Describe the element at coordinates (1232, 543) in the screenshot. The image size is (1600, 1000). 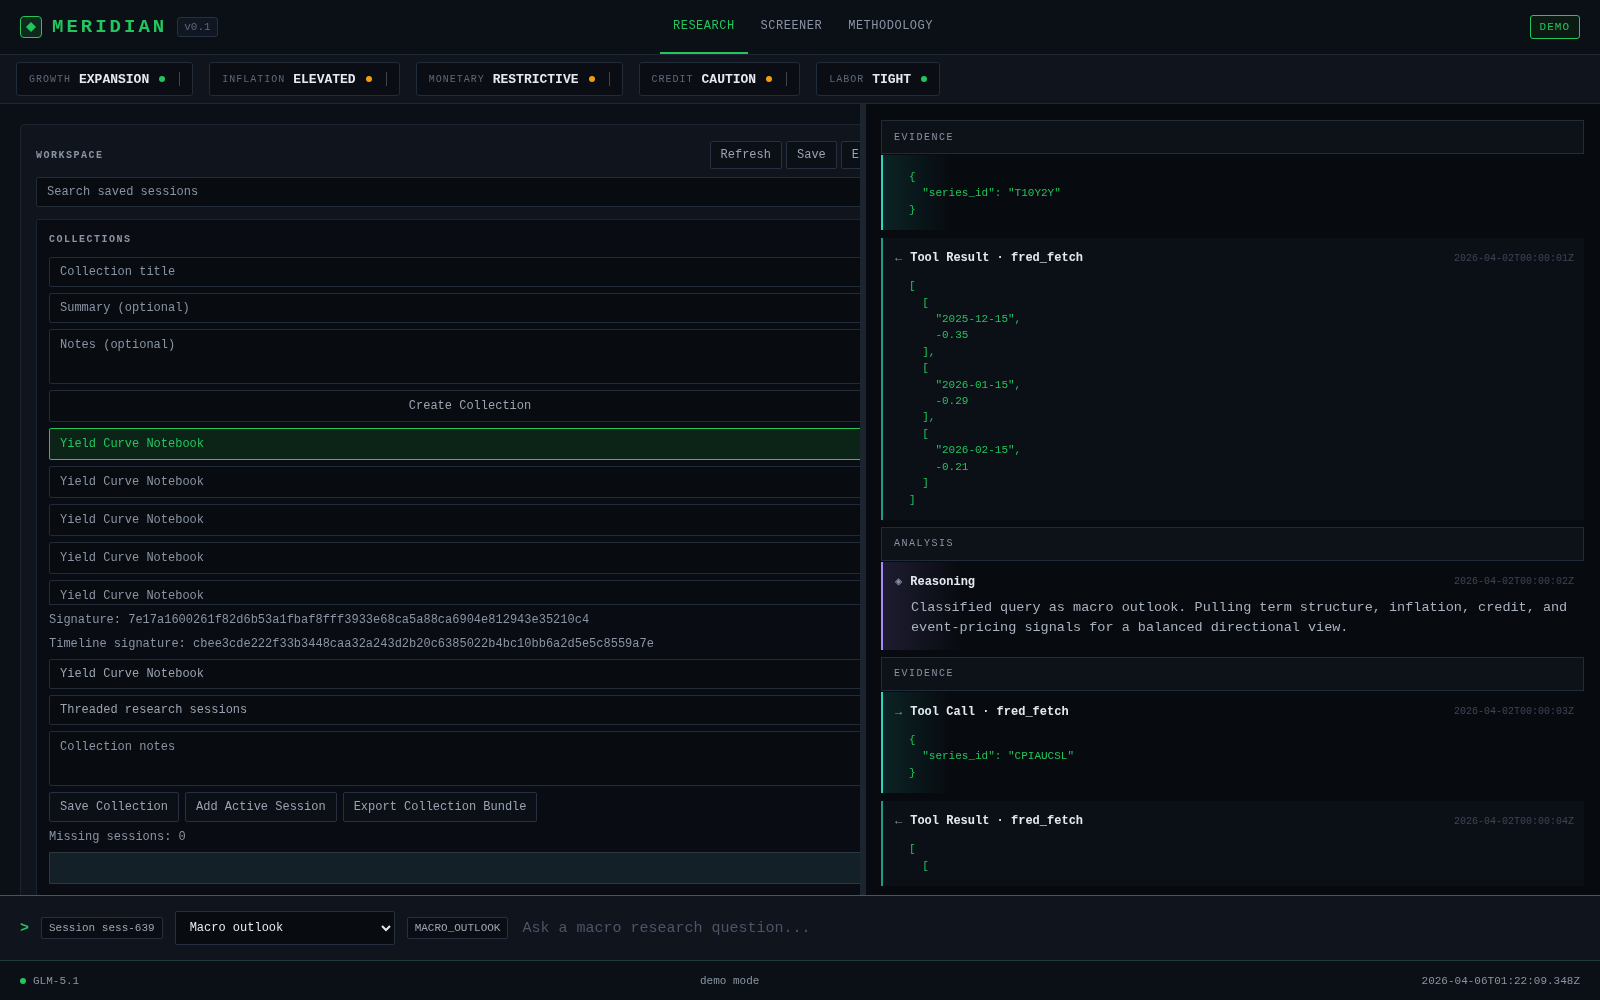
I see `section-header: ANALYSIS` at that location.